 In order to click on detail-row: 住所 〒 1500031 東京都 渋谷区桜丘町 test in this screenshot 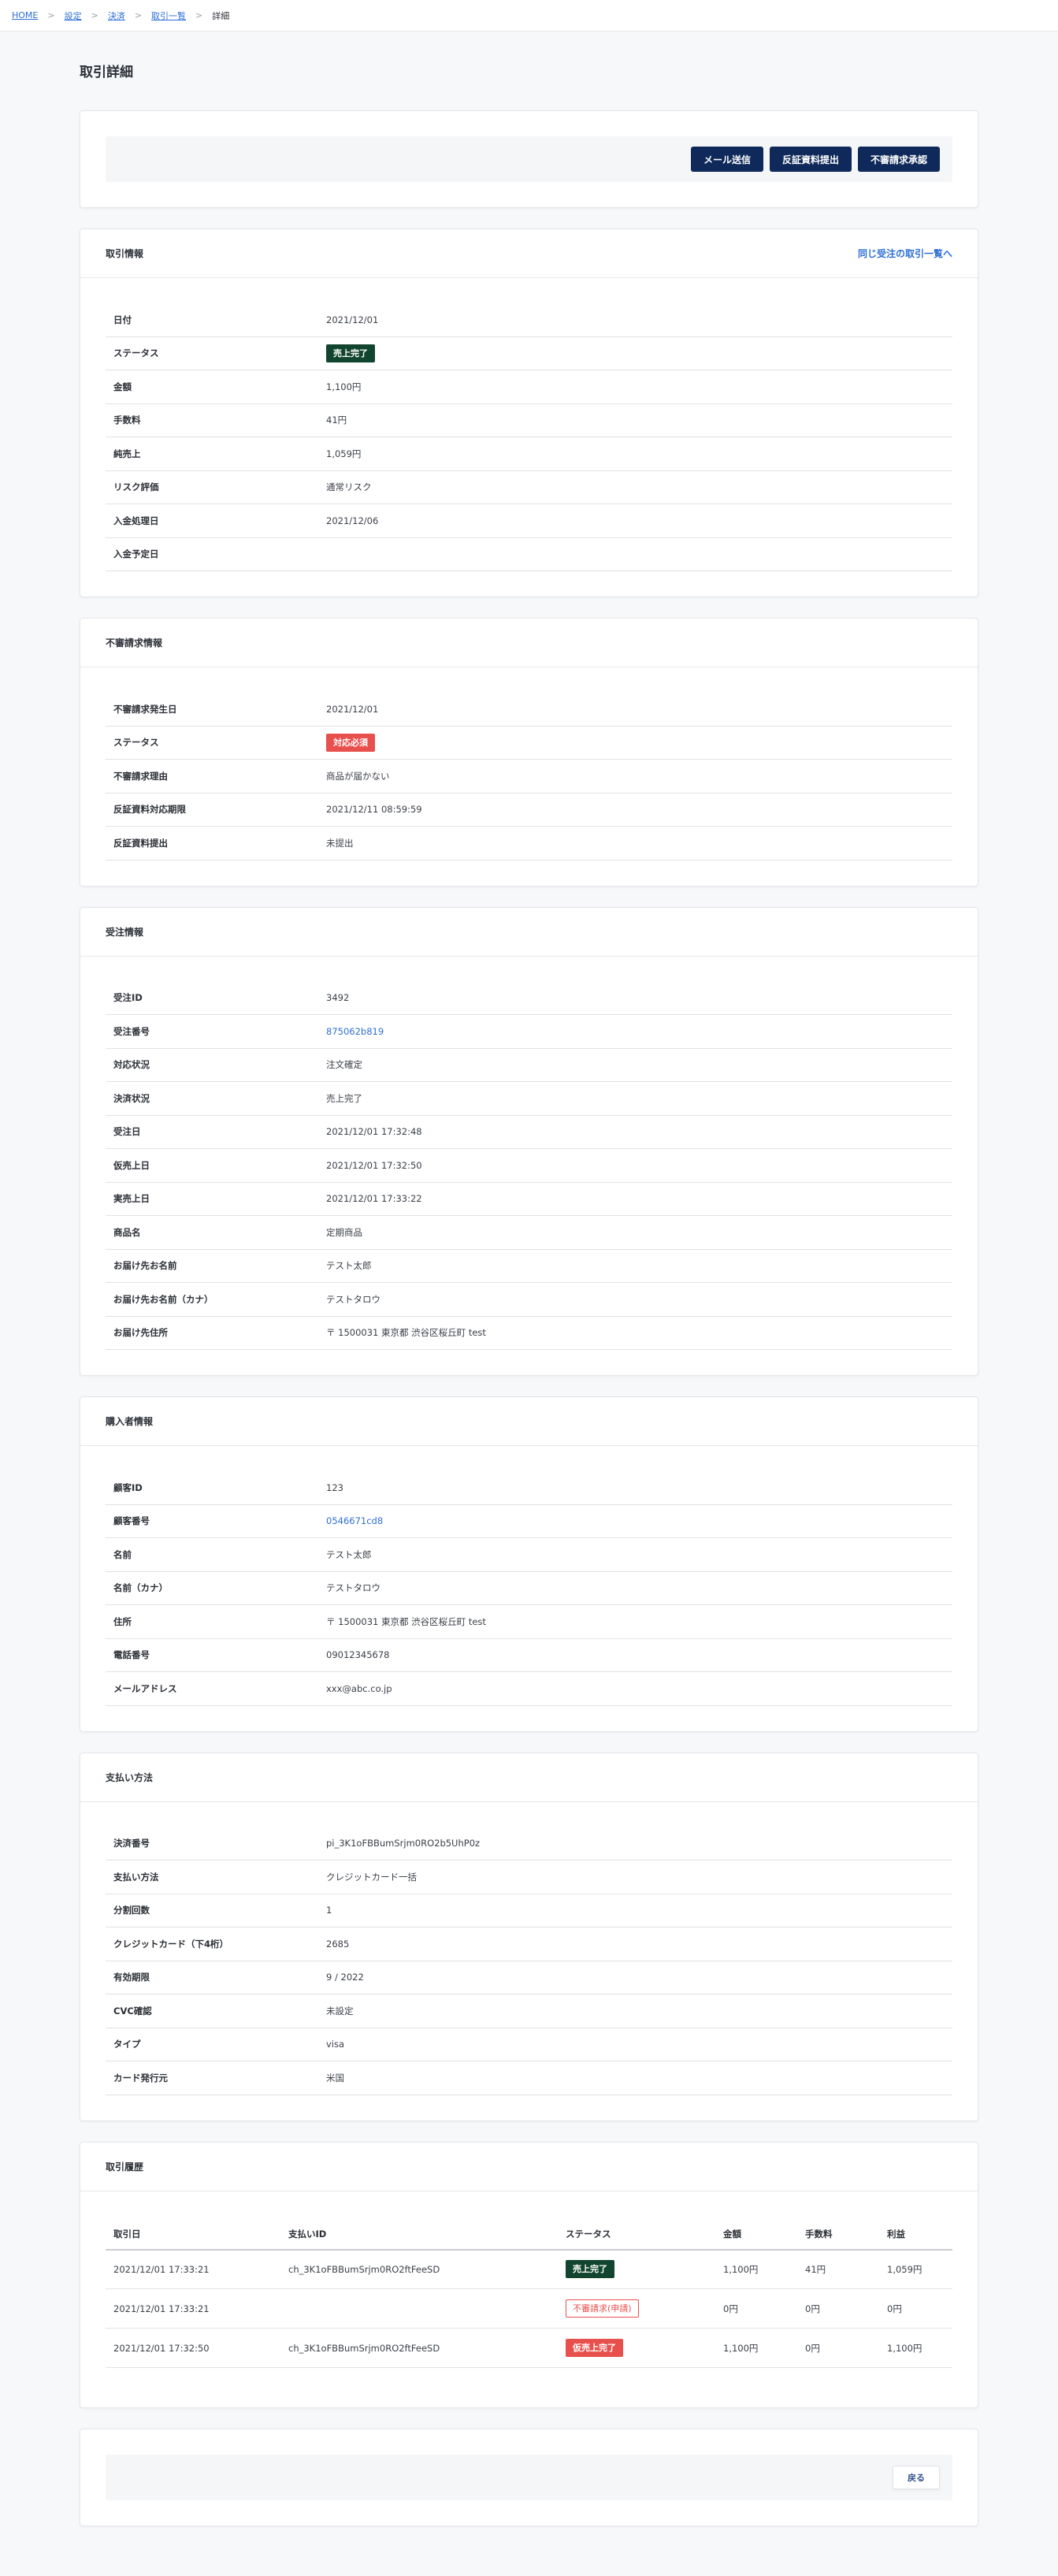, I will do `click(529, 1622)`.